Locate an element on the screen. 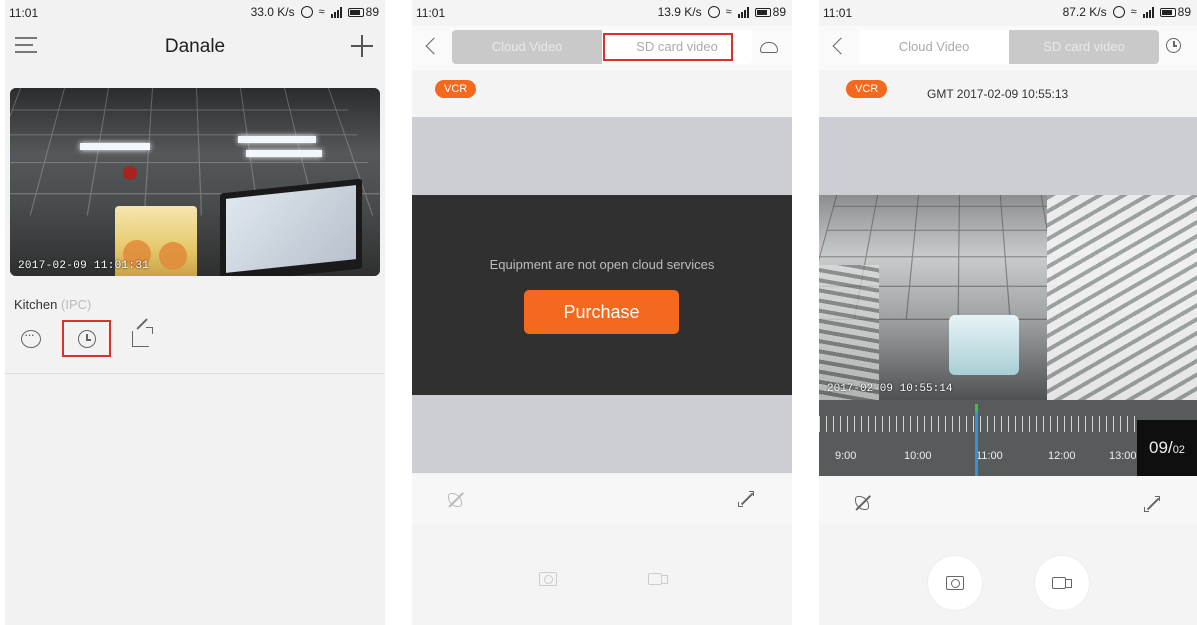 The width and height of the screenshot is (1197, 625). timeline-label: 11:00 is located at coordinates (989, 456).